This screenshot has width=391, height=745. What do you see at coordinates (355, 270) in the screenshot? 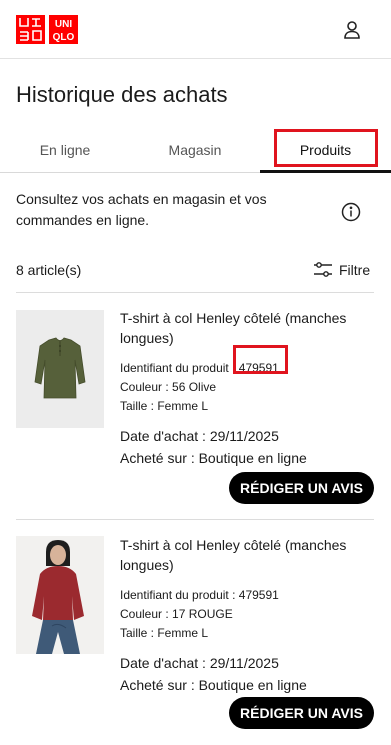
I see `filter-label: Filtre` at bounding box center [355, 270].